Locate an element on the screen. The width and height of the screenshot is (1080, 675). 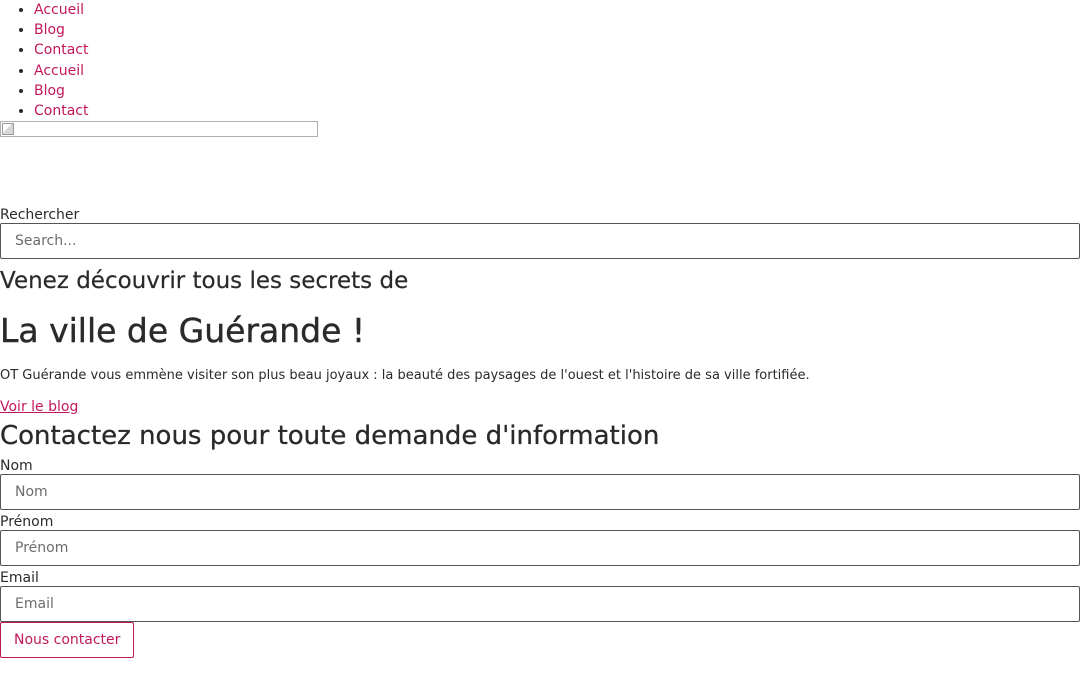
email-label: Email is located at coordinates (19, 578).